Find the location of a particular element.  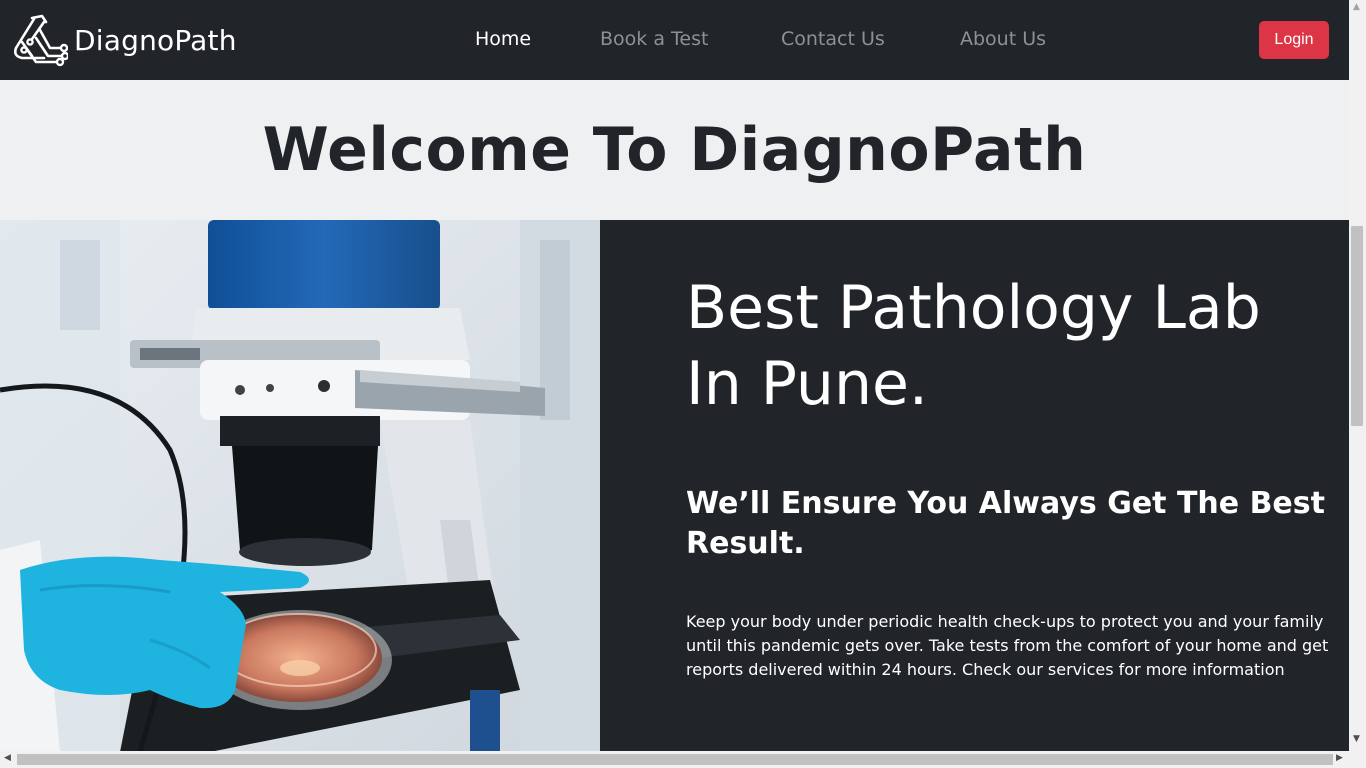

vertical-scrollbar: ▲ ▼ is located at coordinates (1357, 375).